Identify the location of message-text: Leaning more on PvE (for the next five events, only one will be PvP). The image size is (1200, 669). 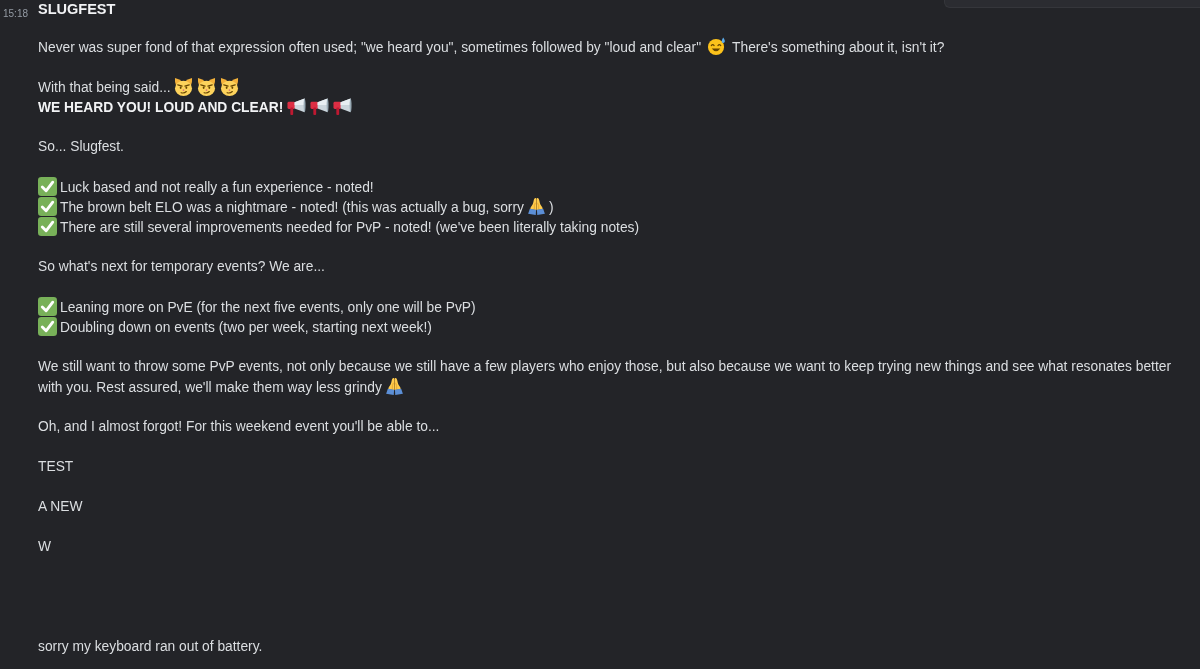
(268, 307).